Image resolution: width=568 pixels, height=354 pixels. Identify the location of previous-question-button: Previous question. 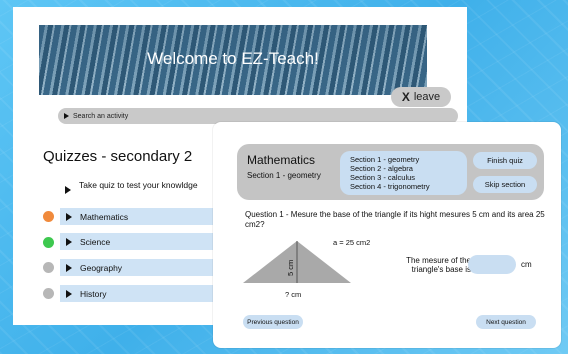
(273, 322).